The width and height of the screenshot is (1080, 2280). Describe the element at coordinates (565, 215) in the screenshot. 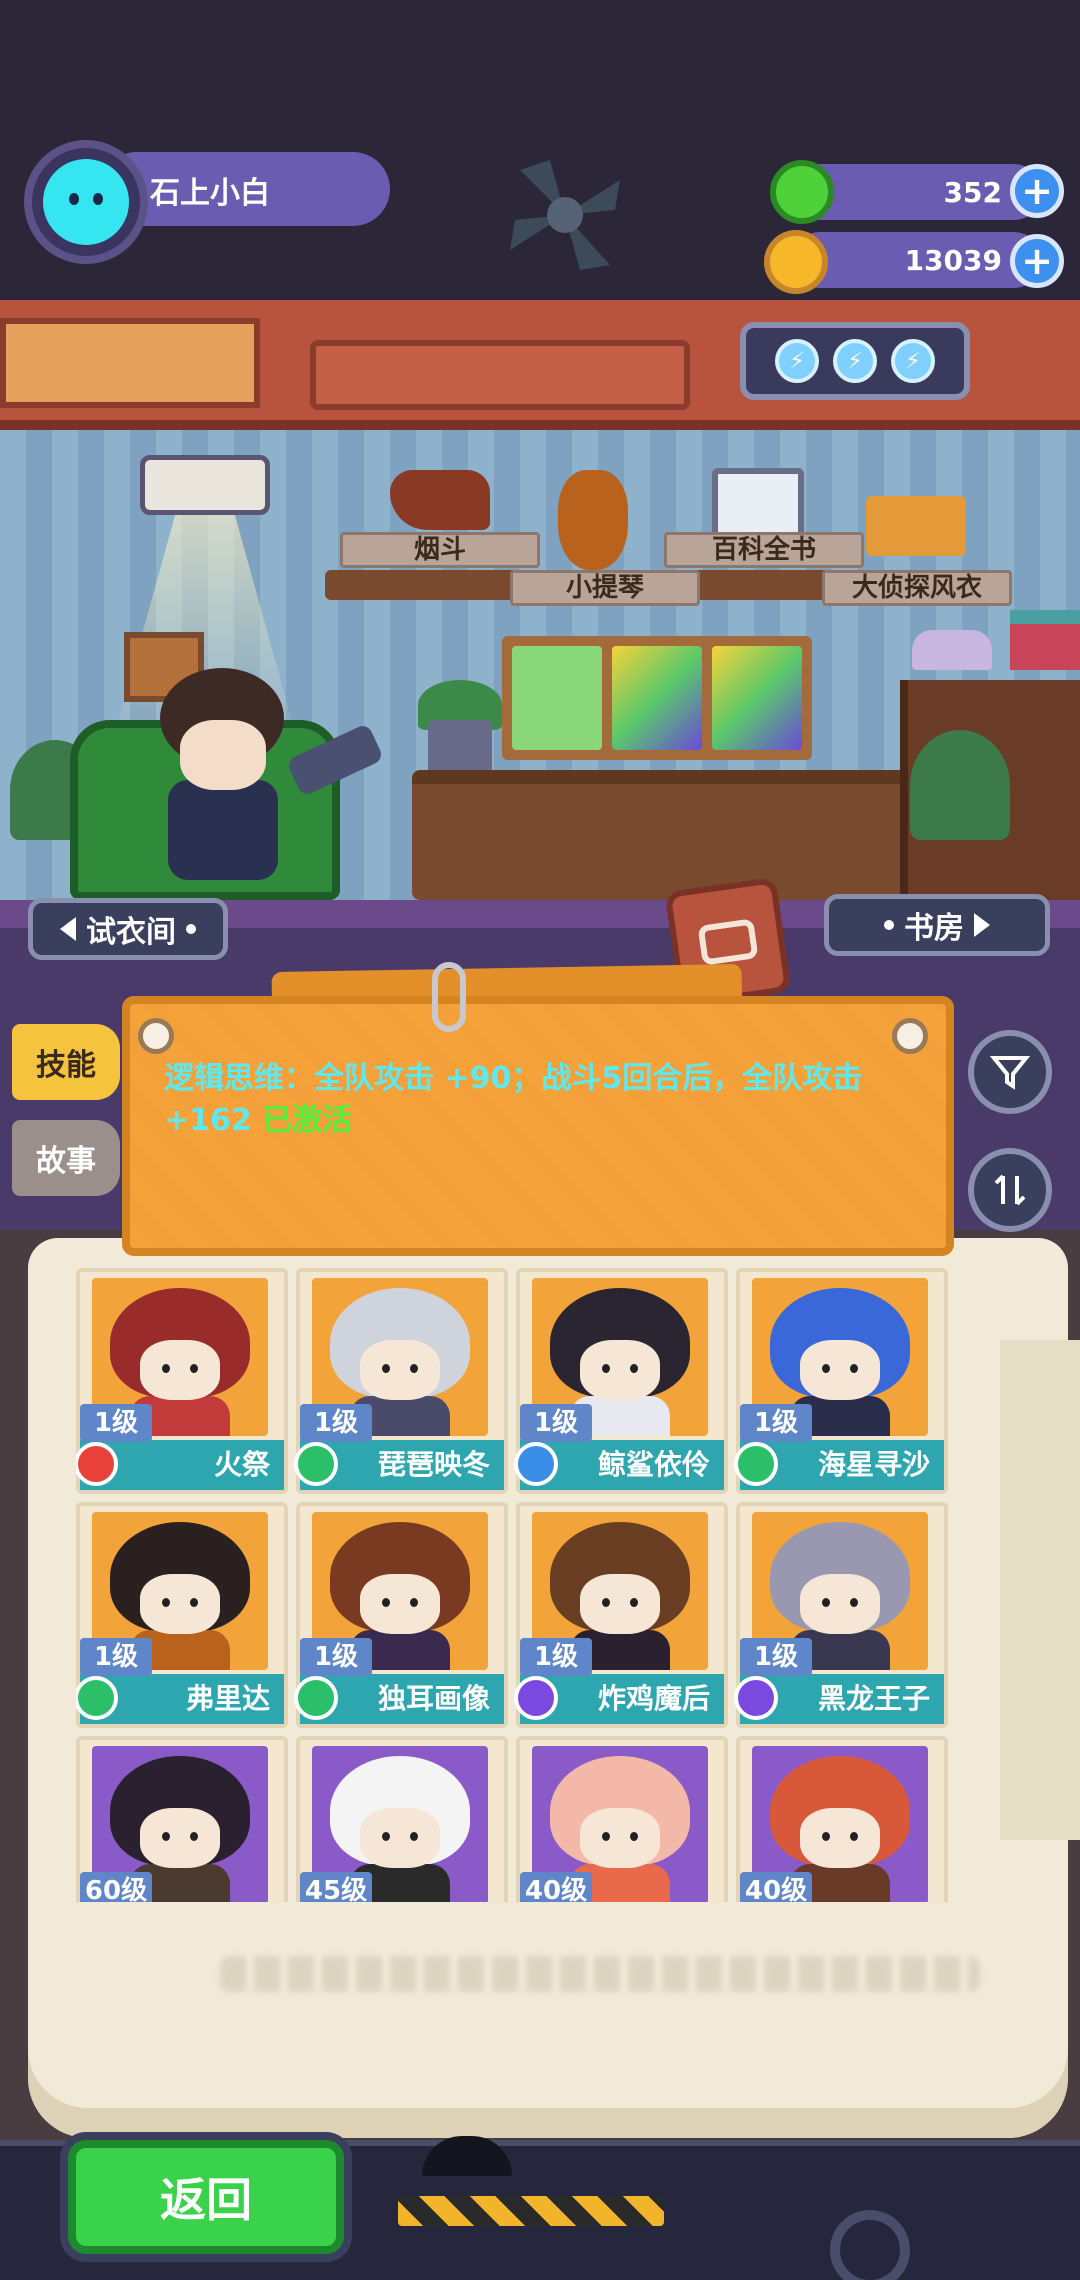

I see `fan-icon` at that location.